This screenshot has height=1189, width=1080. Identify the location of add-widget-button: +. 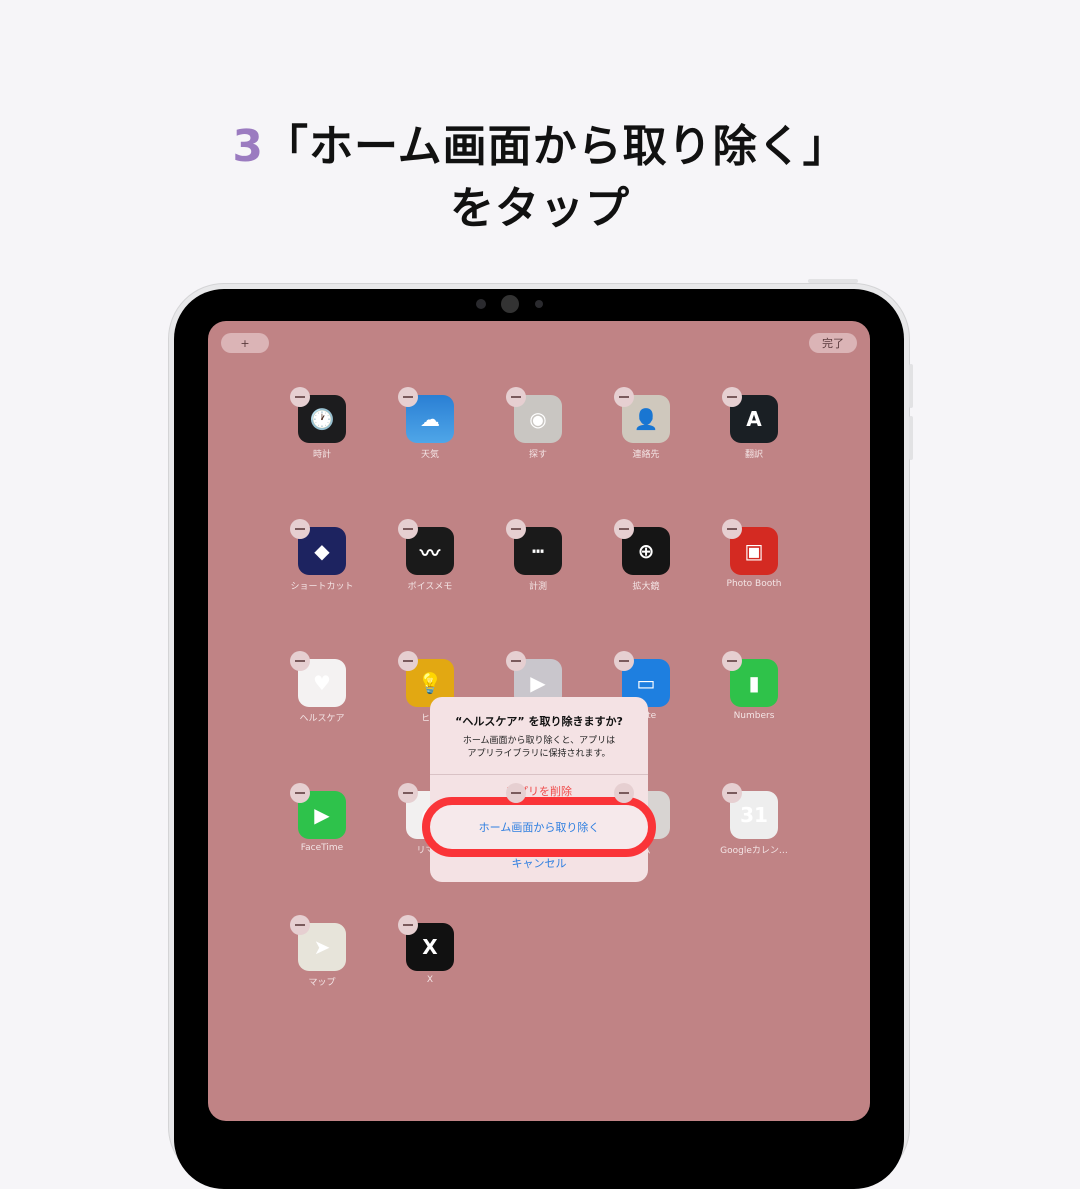
(245, 343).